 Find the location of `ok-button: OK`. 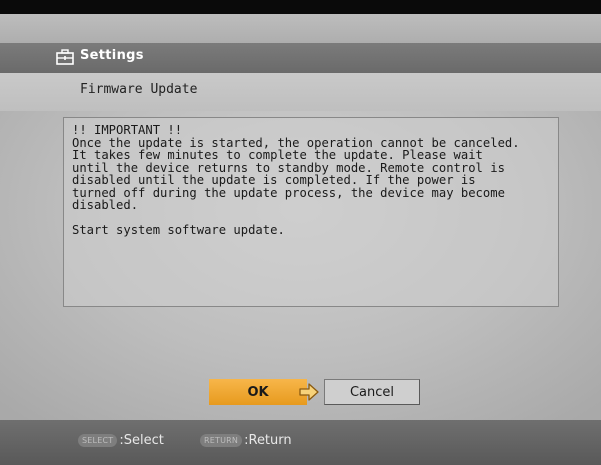

ok-button: OK is located at coordinates (258, 392).